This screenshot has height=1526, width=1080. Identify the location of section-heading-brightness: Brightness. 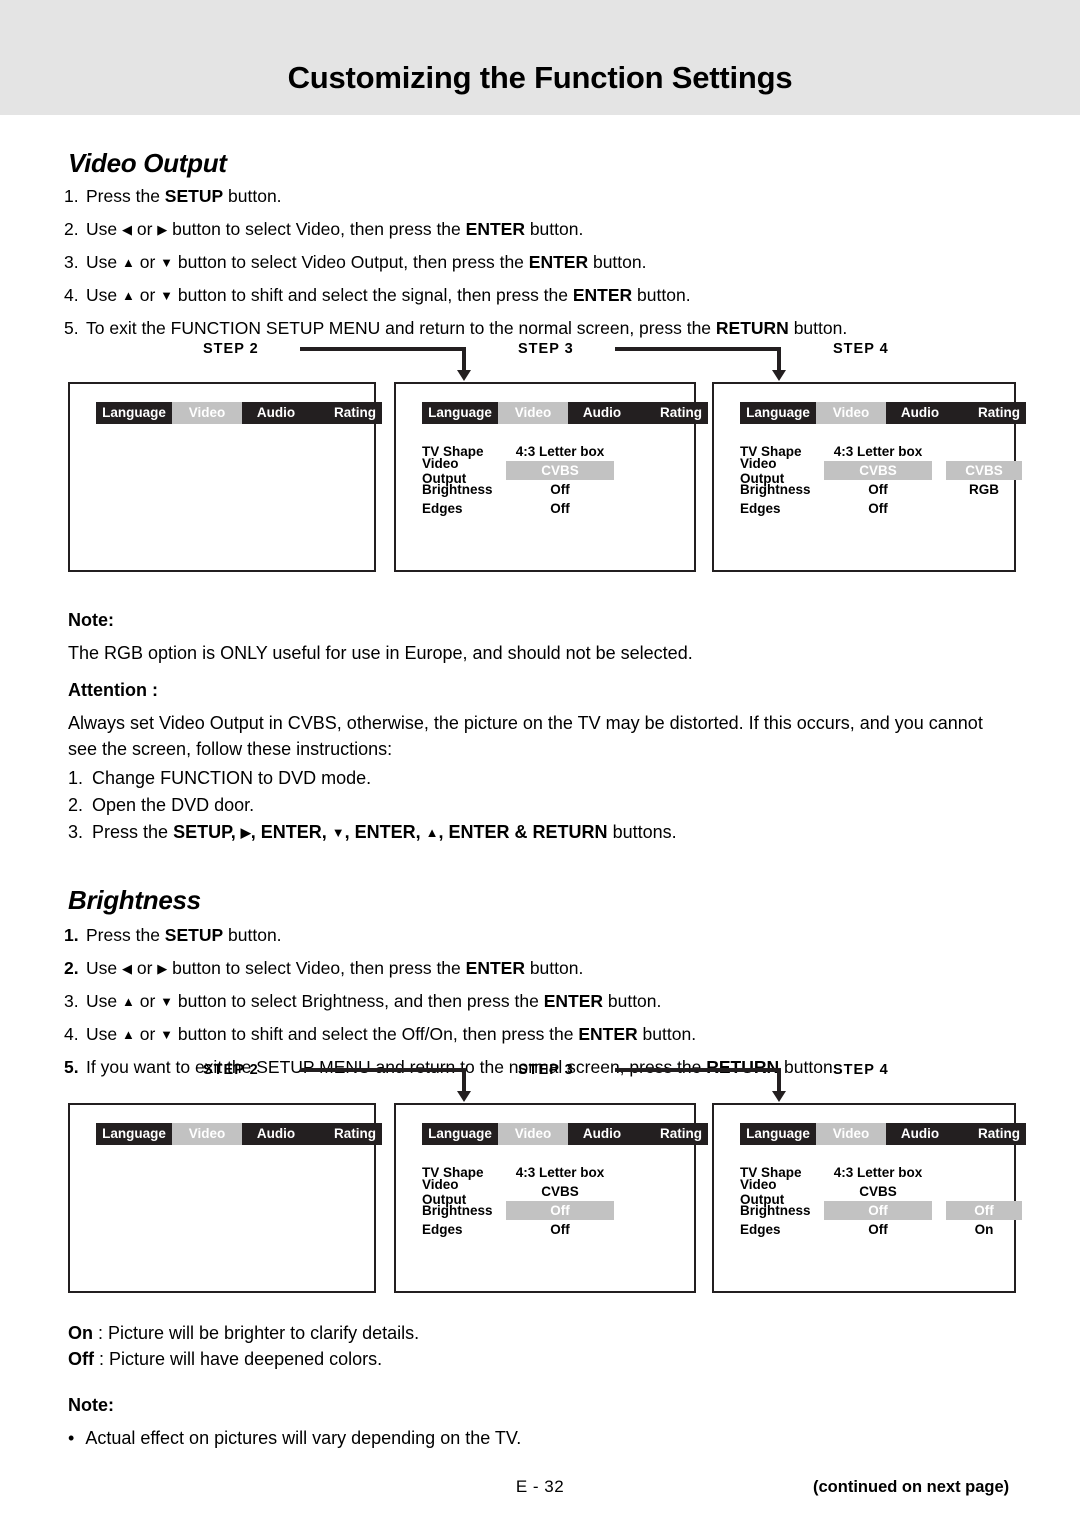
(134, 900).